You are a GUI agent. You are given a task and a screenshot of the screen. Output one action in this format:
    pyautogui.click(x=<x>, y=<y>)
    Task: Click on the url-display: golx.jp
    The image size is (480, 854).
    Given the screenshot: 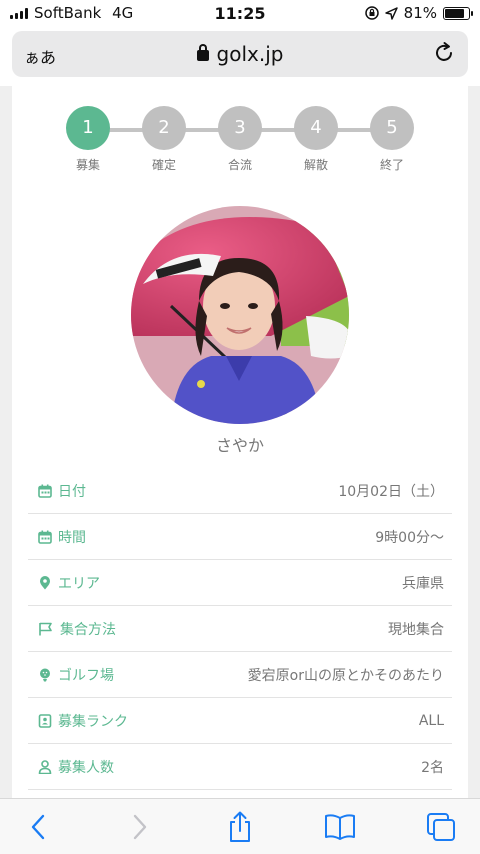 What is the action you would take?
    pyautogui.click(x=240, y=54)
    